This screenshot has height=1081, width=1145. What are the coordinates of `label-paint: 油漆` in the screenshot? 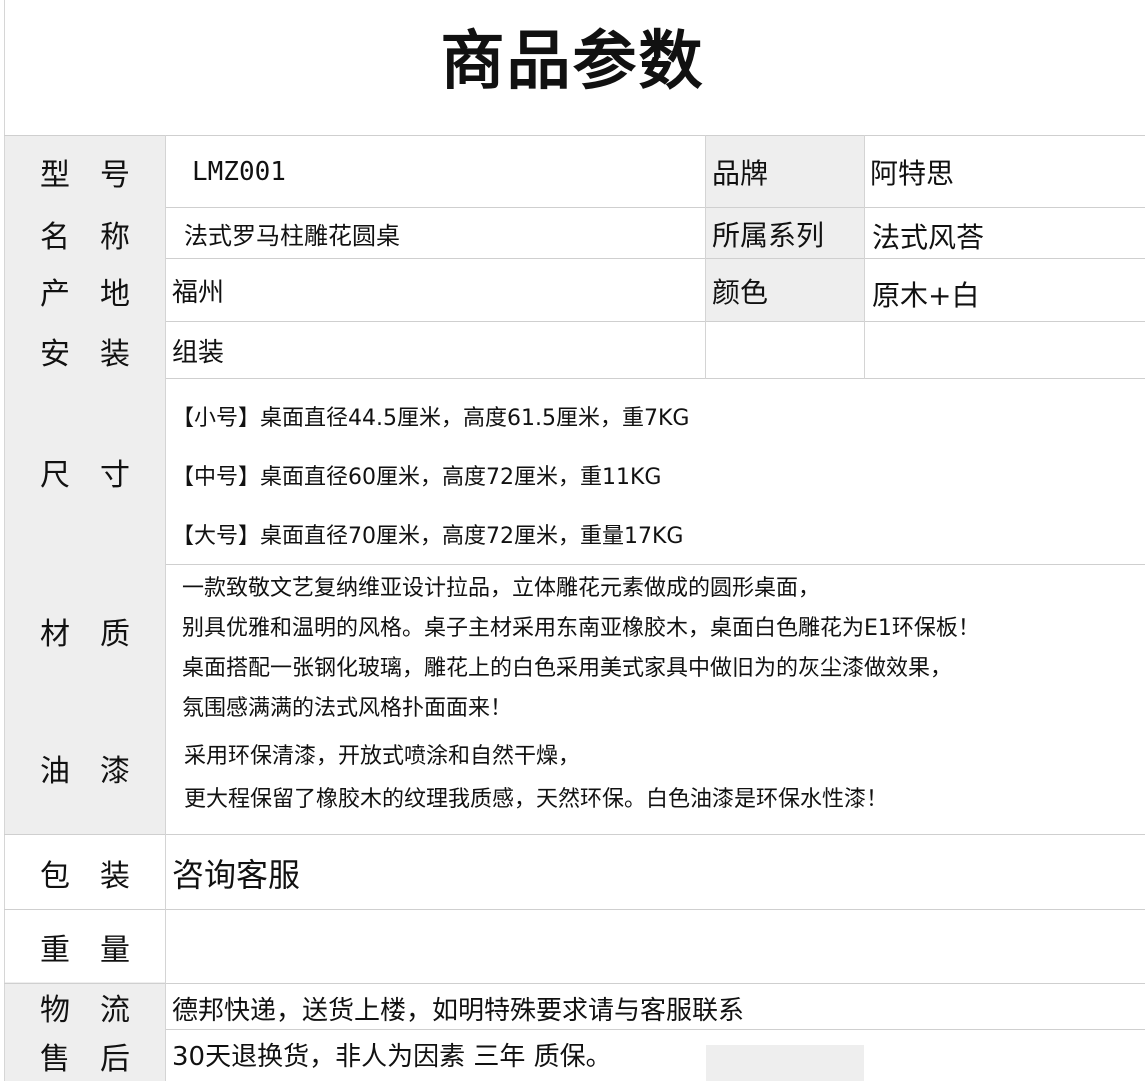 It's located at (100, 771).